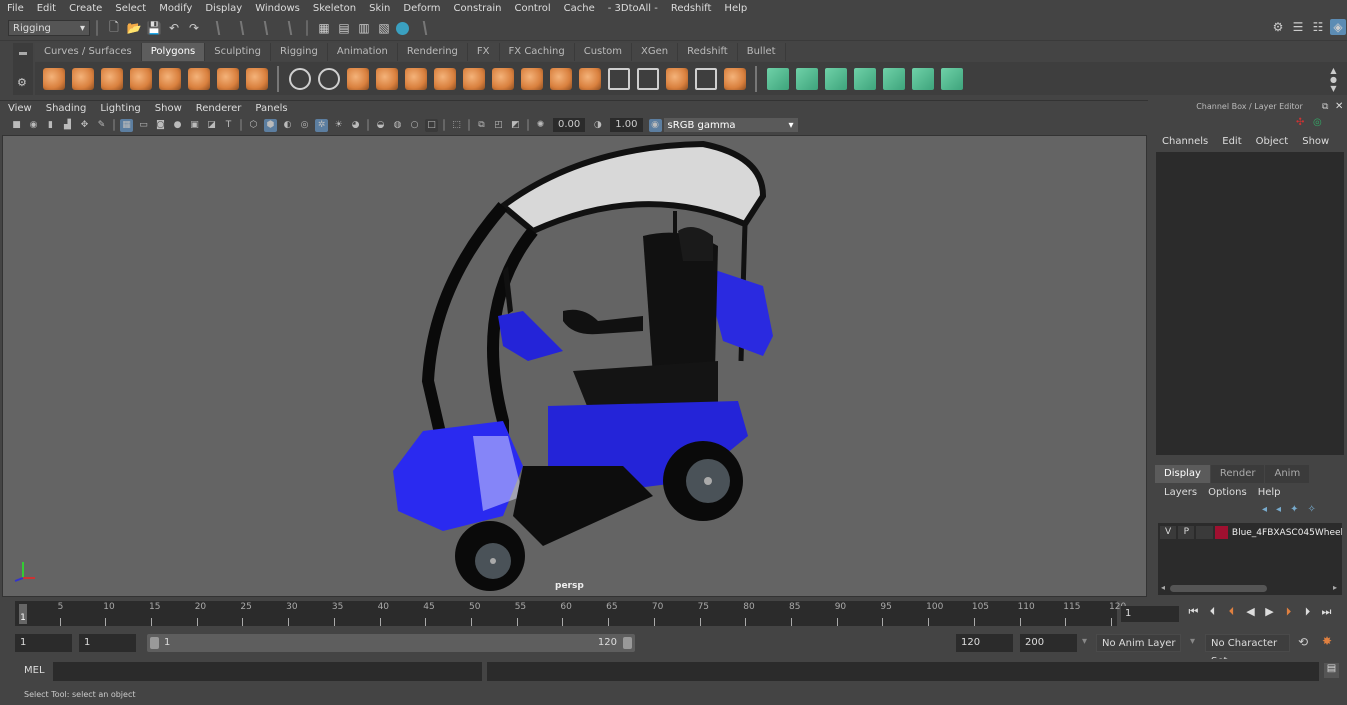 The width and height of the screenshot is (1347, 705). I want to click on target-weld-icon, so click(589, 78).